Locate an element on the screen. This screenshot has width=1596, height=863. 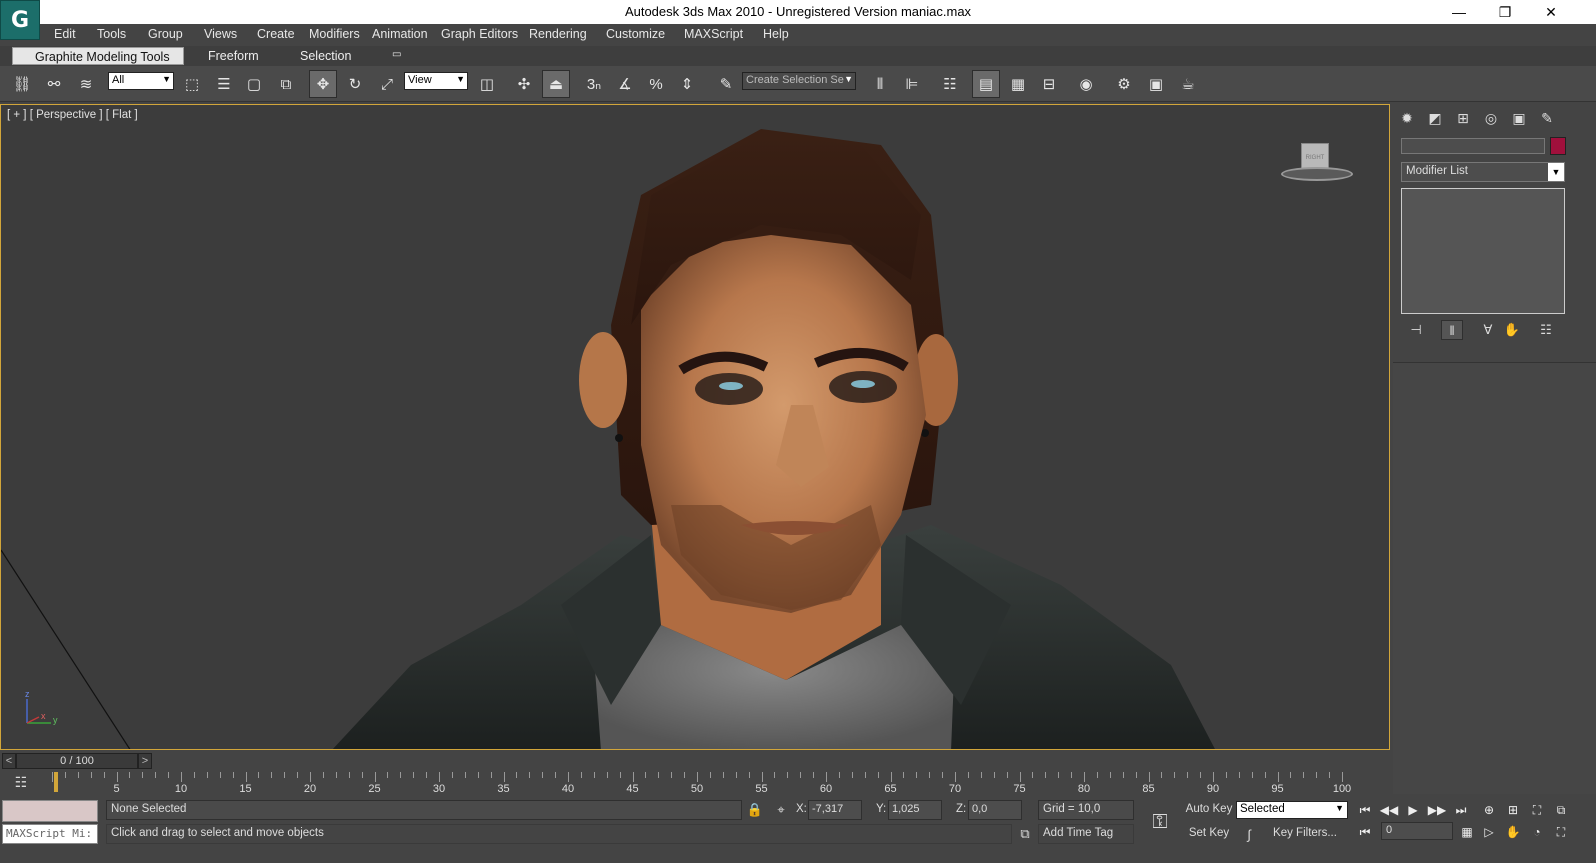
snaps-toggle-icon: 3ₙ is located at coordinates (594, 84).